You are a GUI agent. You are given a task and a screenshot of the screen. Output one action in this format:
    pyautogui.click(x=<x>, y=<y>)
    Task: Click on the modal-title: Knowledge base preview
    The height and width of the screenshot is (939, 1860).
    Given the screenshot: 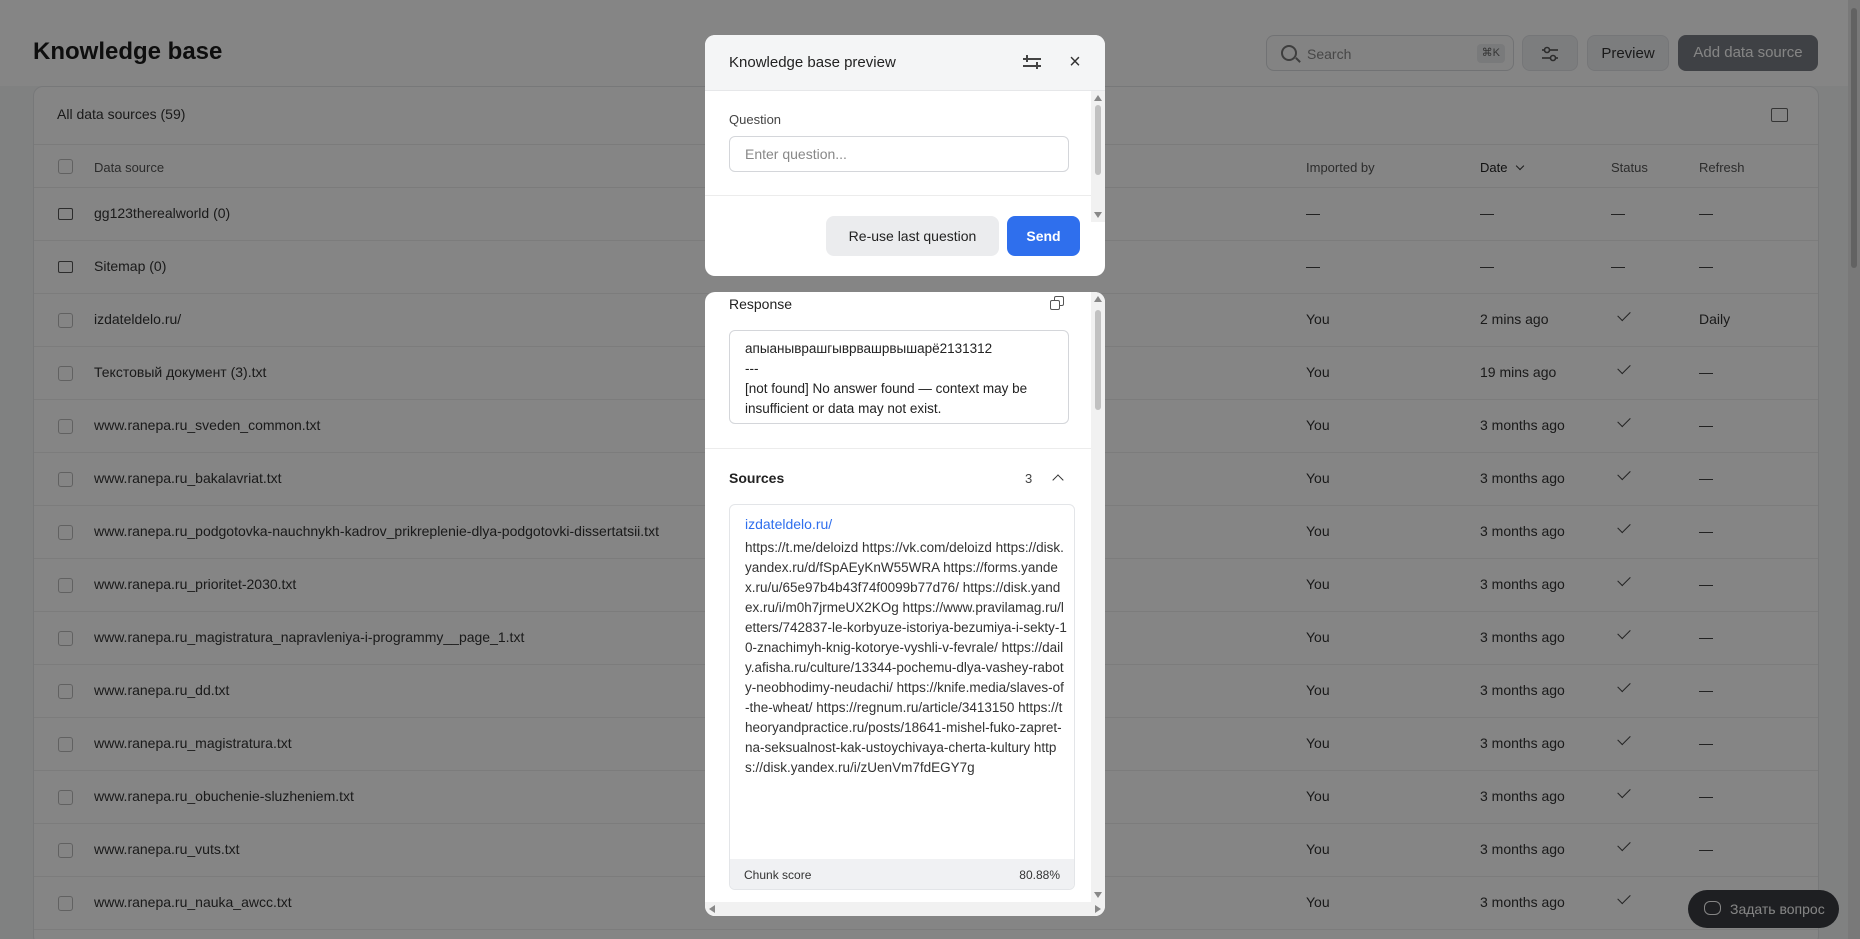 What is the action you would take?
    pyautogui.click(x=812, y=62)
    